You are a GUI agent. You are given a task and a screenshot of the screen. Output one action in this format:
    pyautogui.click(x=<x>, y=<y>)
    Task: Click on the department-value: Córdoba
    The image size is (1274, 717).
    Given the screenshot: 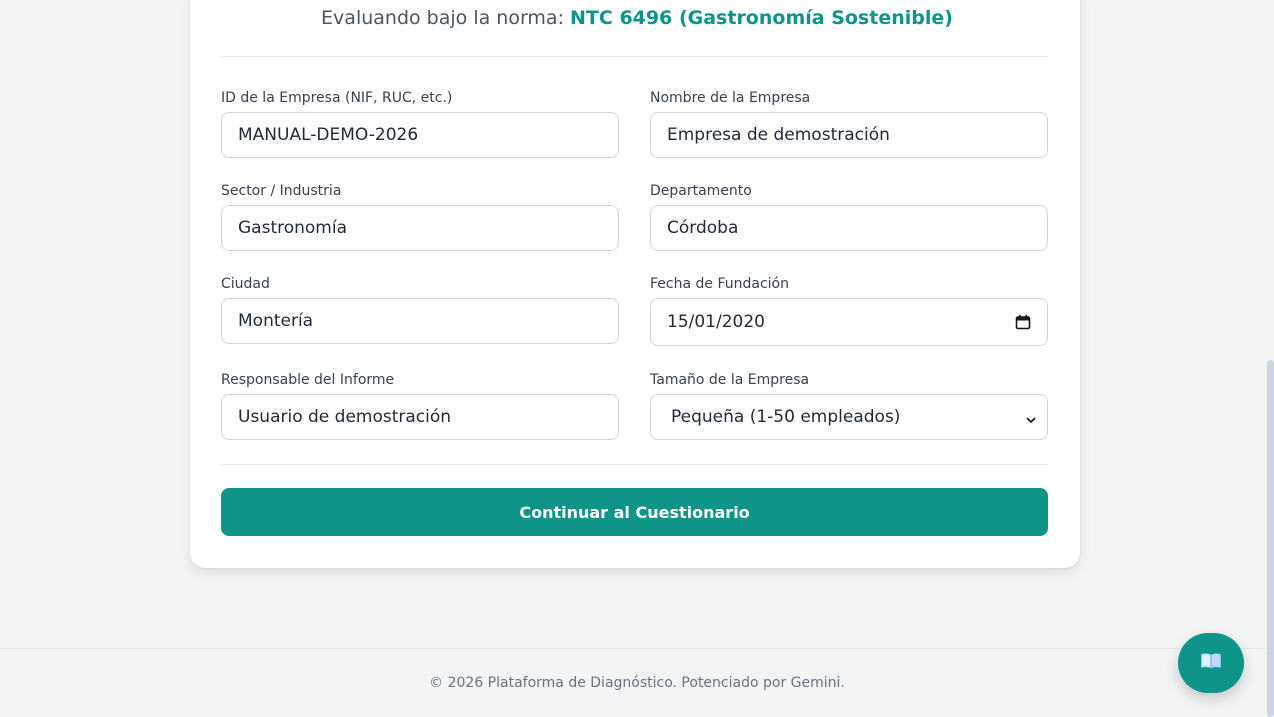 What is the action you would take?
    pyautogui.click(x=703, y=228)
    